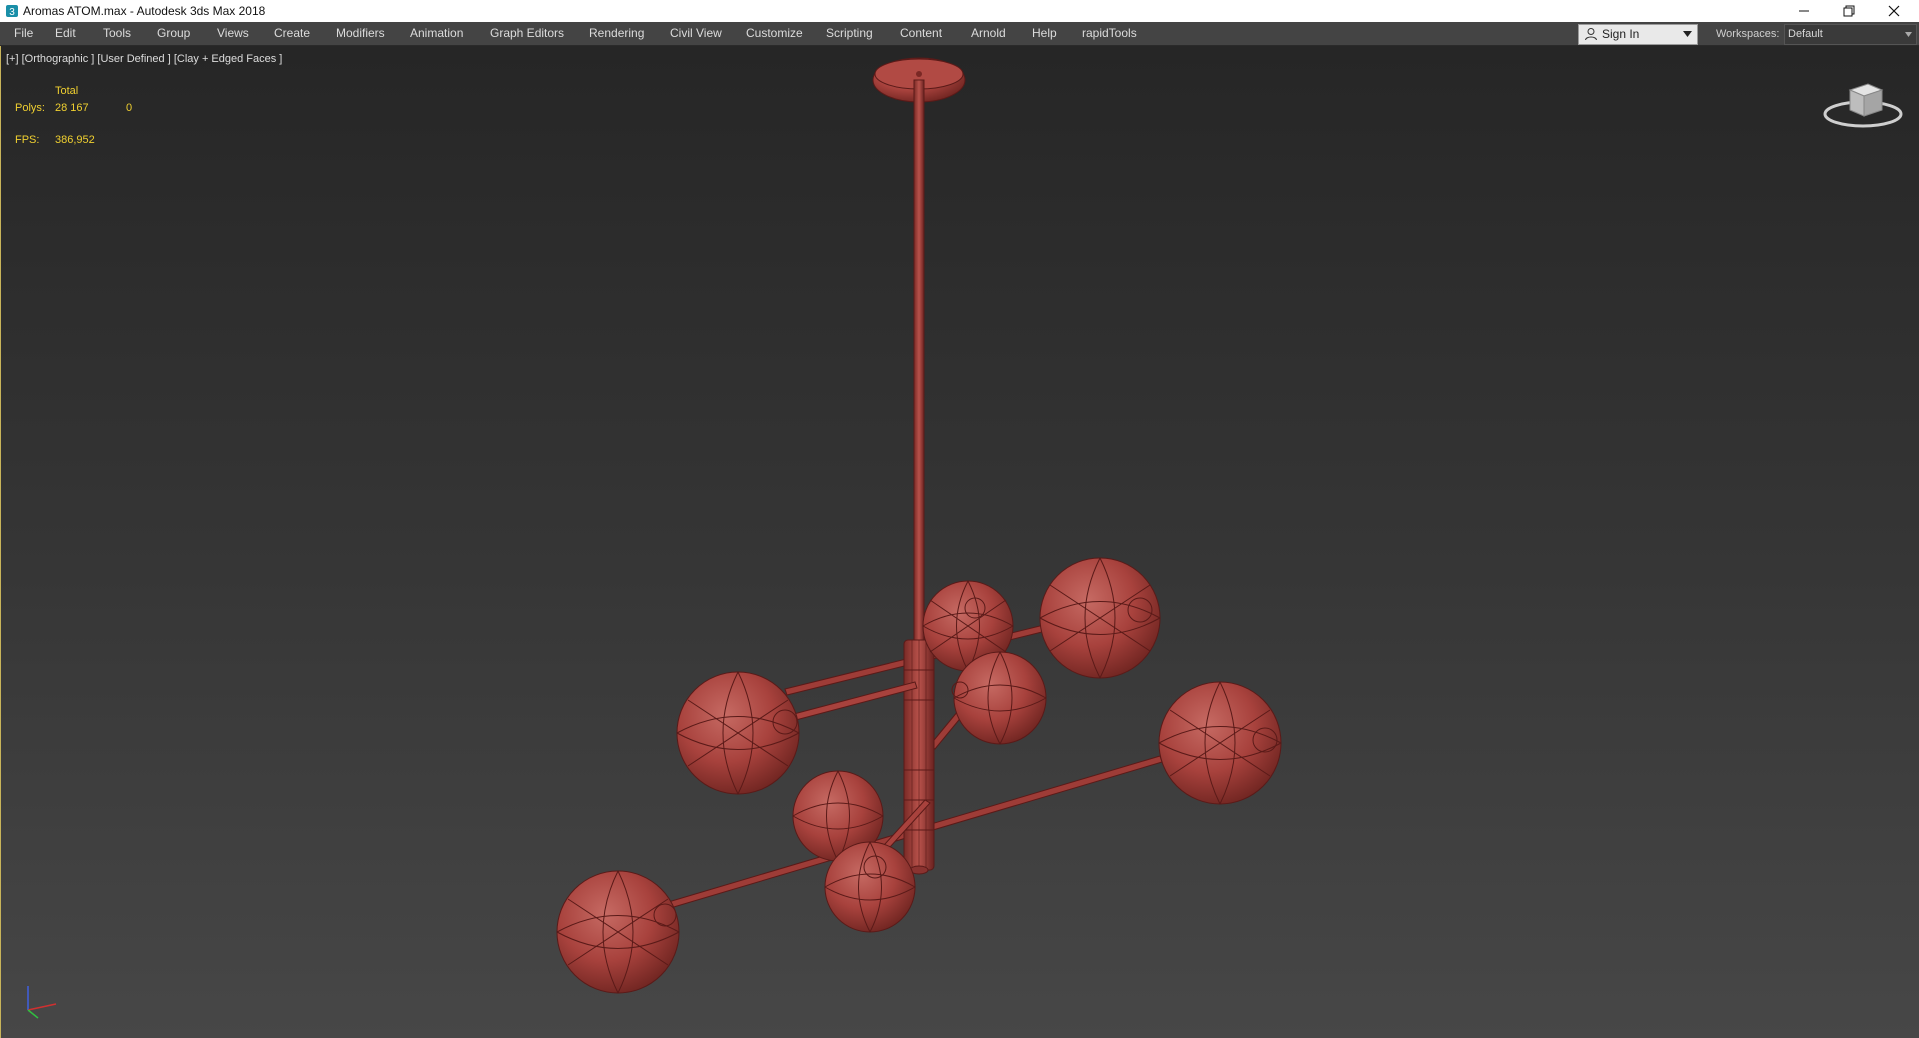 The width and height of the screenshot is (1919, 1038). What do you see at coordinates (360, 33) in the screenshot?
I see `menu-modifiers: Modifiers` at bounding box center [360, 33].